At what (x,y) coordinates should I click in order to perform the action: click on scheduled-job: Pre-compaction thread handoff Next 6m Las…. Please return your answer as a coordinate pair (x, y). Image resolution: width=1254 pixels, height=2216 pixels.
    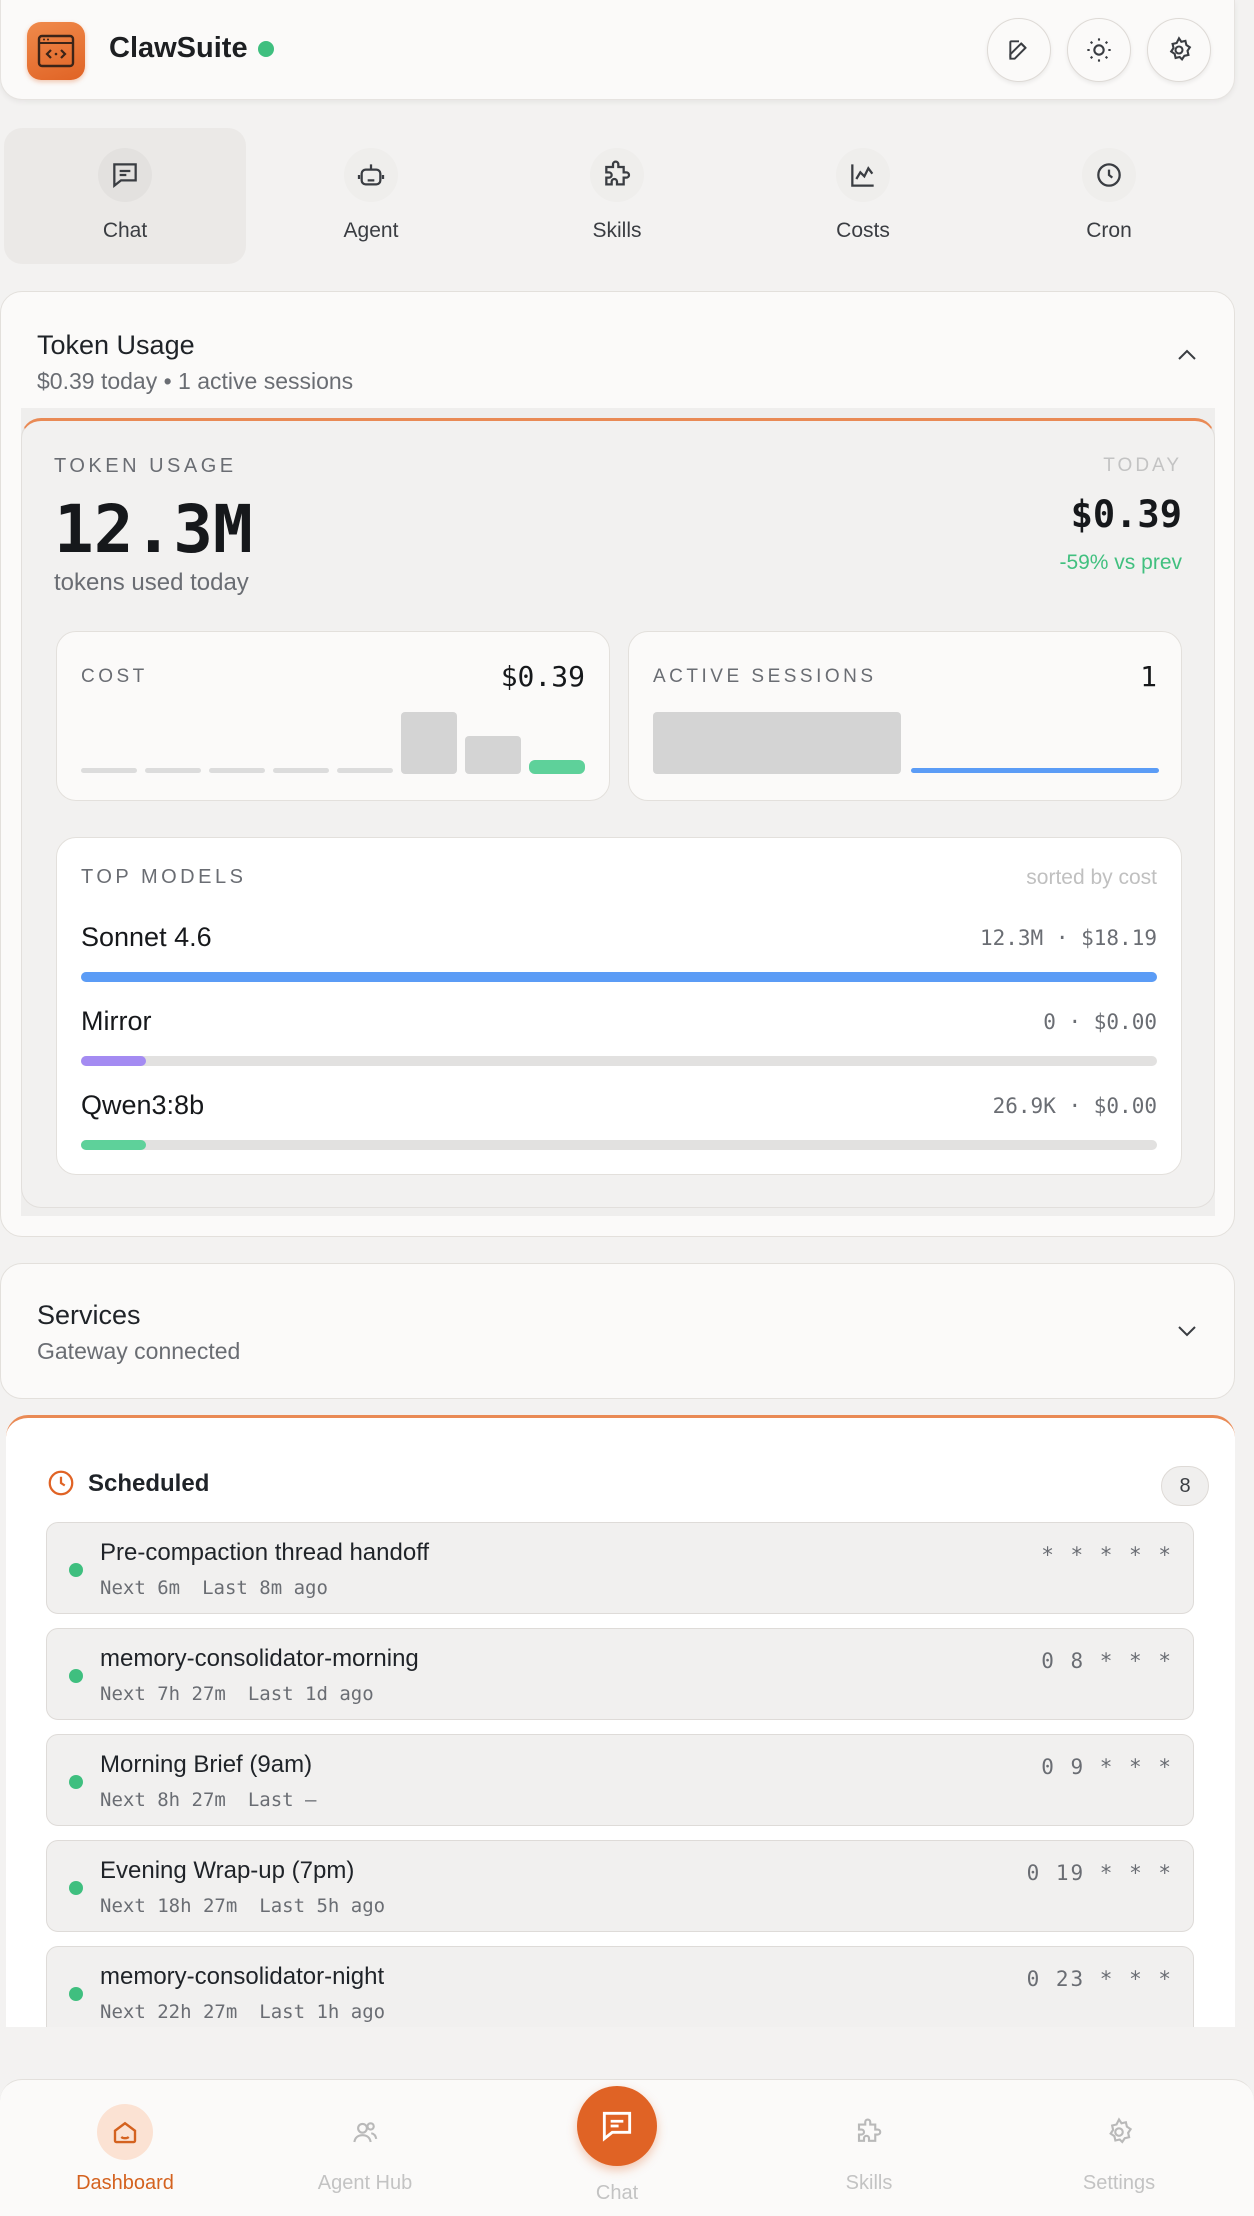
    Looking at the image, I should click on (620, 1568).